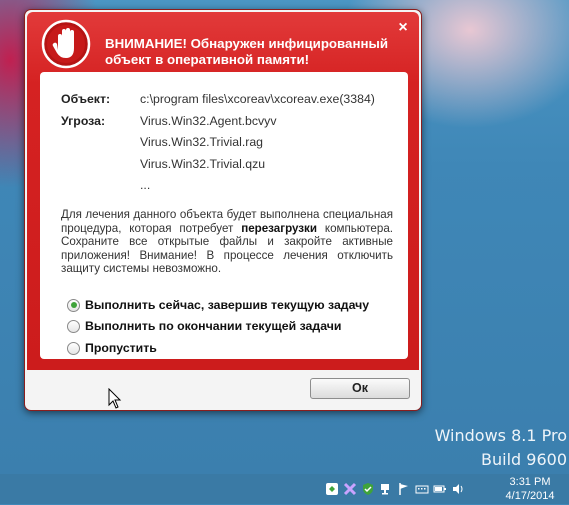 This screenshot has height=505, width=569. What do you see at coordinates (66, 44) in the screenshot?
I see `stop-hand-icon` at bounding box center [66, 44].